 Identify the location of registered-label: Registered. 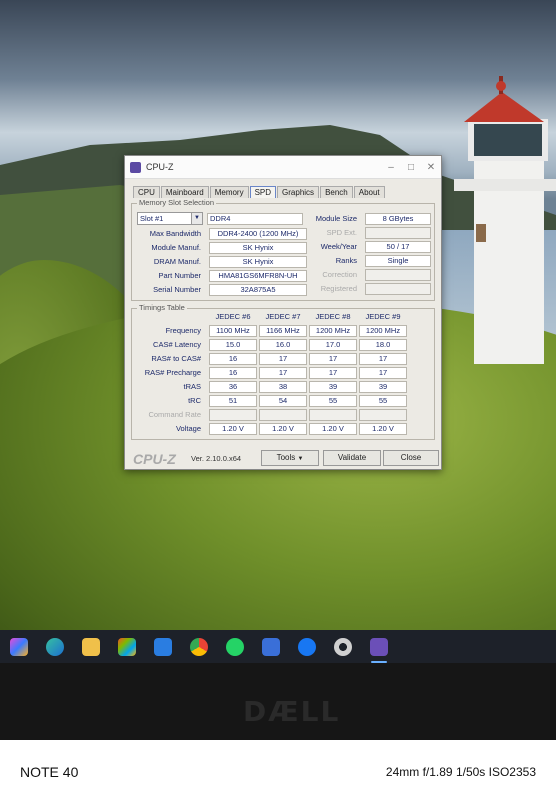
(338, 288).